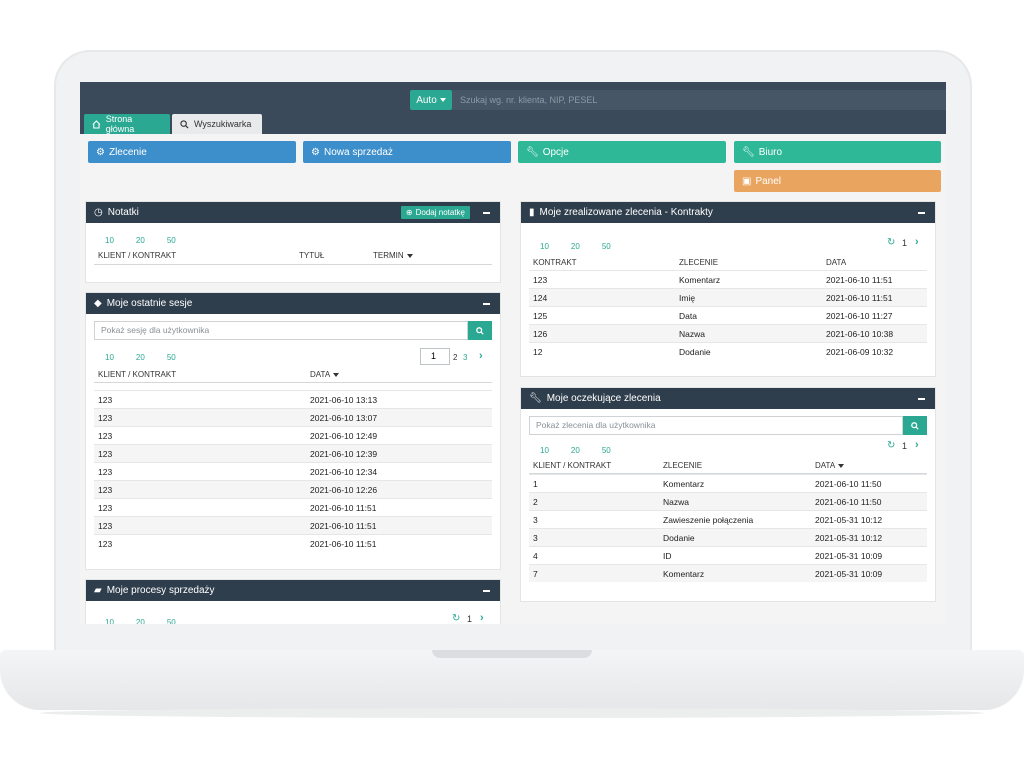 The width and height of the screenshot is (1024, 768). What do you see at coordinates (728, 501) in the screenshot?
I see `table-row: 2 Nazwa 2021-06-10 11:50` at bounding box center [728, 501].